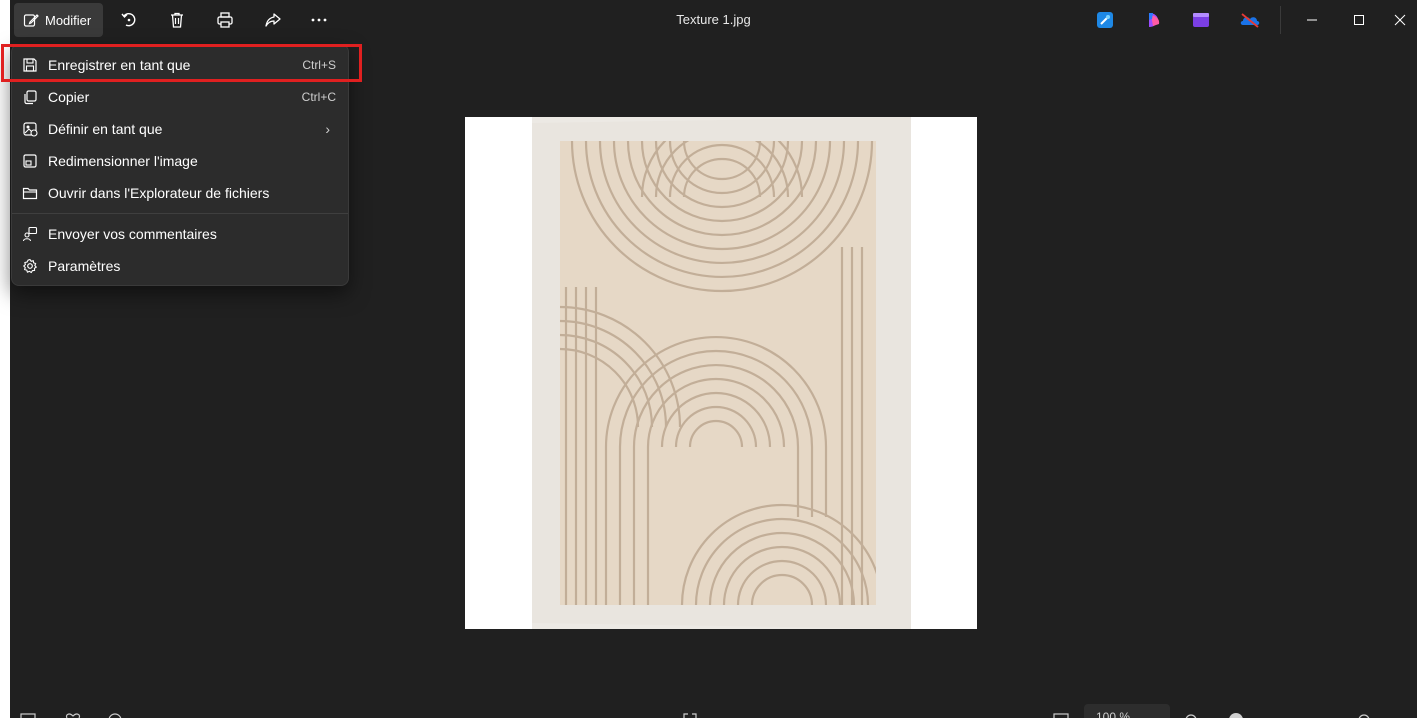 Image resolution: width=1417 pixels, height=718 pixels. I want to click on favorite-icon, so click(73, 714).